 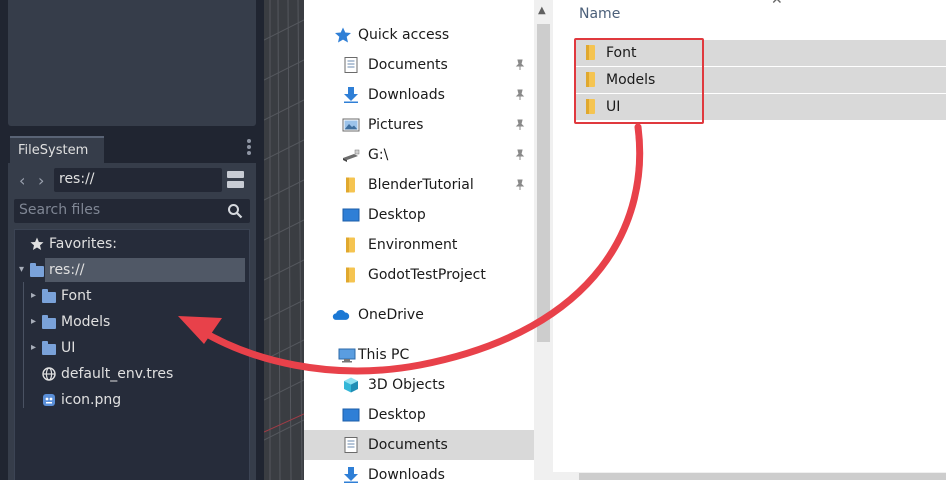 I want to click on scroll-up-icon: ▲, so click(x=542, y=10).